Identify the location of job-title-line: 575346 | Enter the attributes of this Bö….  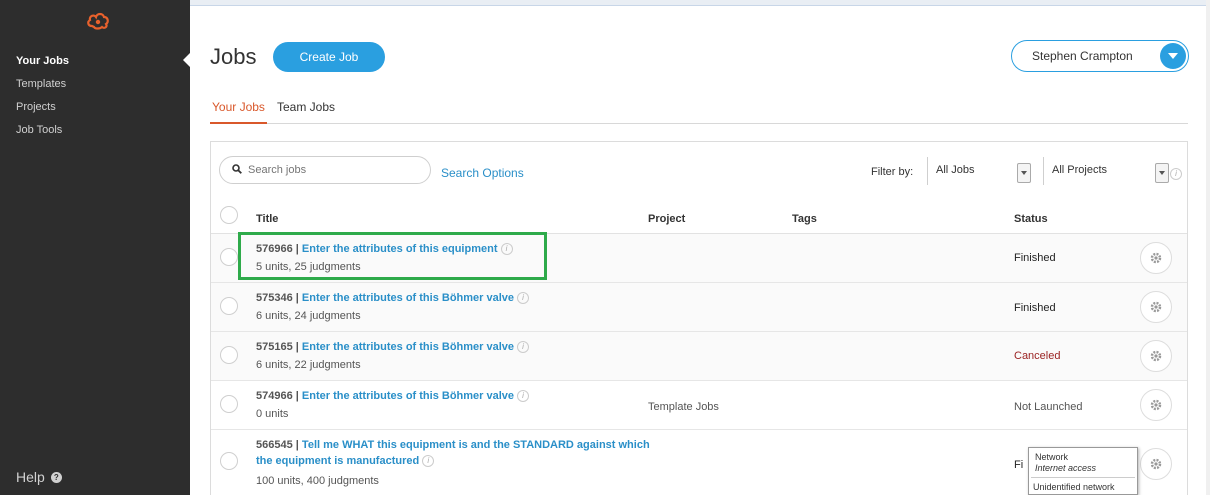
(453, 298).